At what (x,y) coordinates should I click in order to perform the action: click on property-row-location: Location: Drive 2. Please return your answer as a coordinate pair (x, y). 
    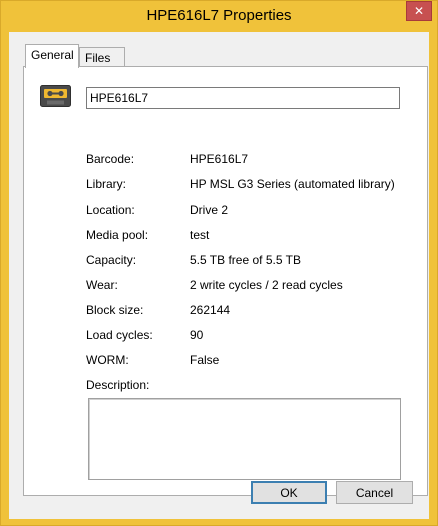
    Looking at the image, I should click on (251, 211).